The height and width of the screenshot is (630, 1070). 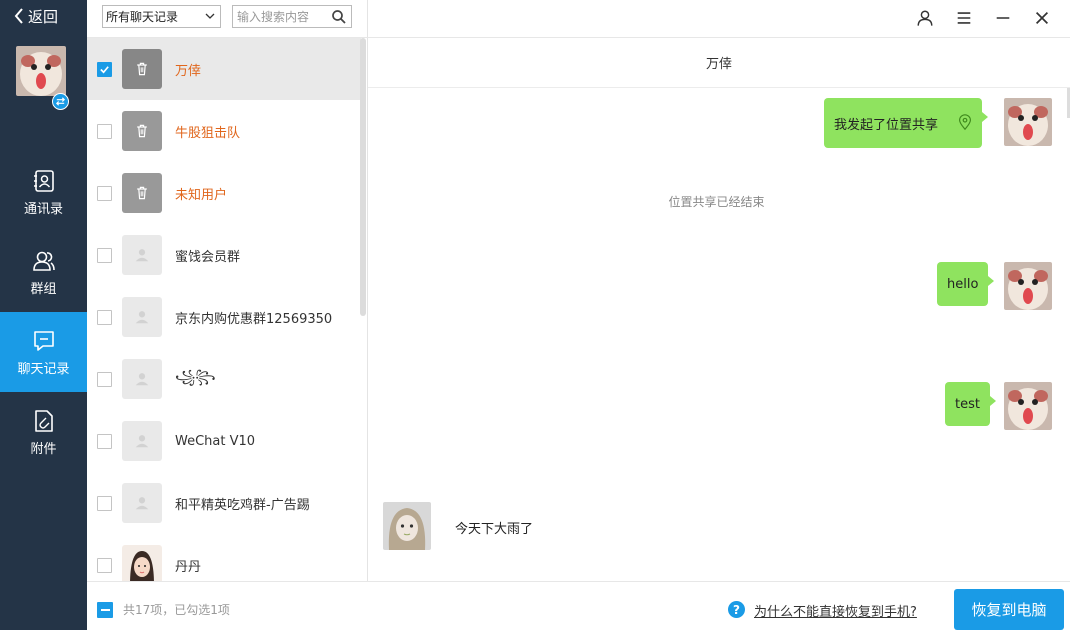 What do you see at coordinates (43, 340) in the screenshot?
I see `chat-icon` at bounding box center [43, 340].